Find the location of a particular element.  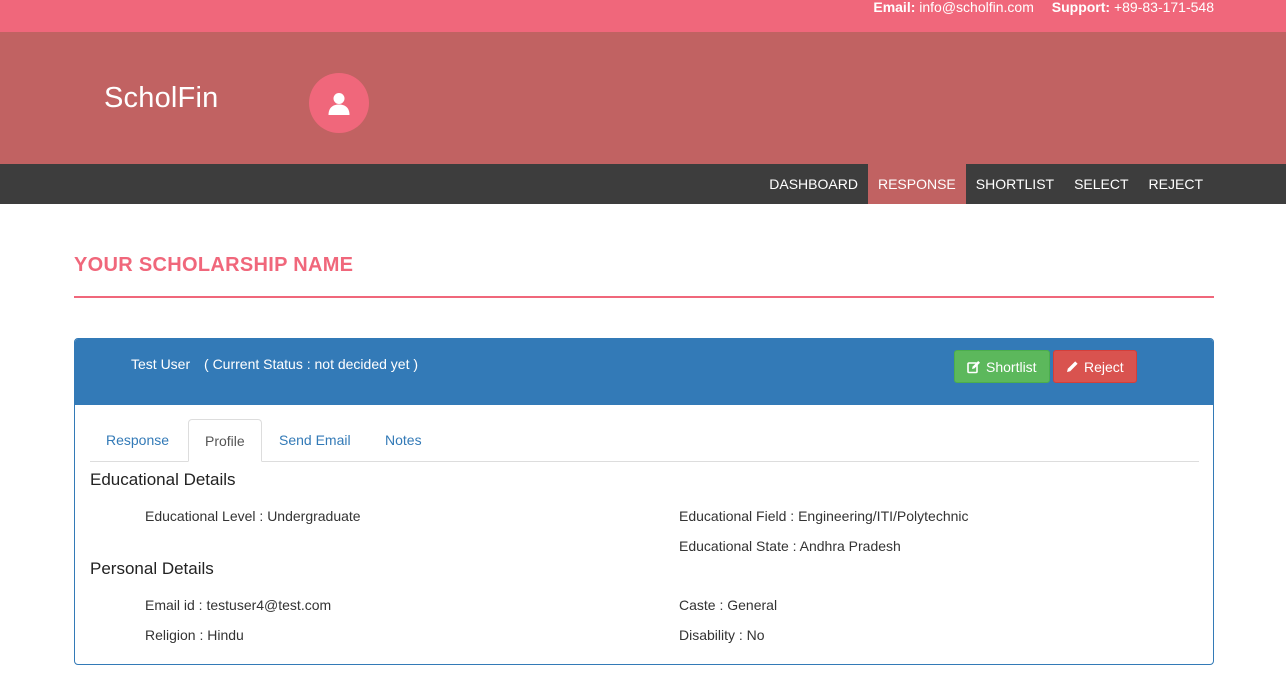

user-icon is located at coordinates (339, 104).